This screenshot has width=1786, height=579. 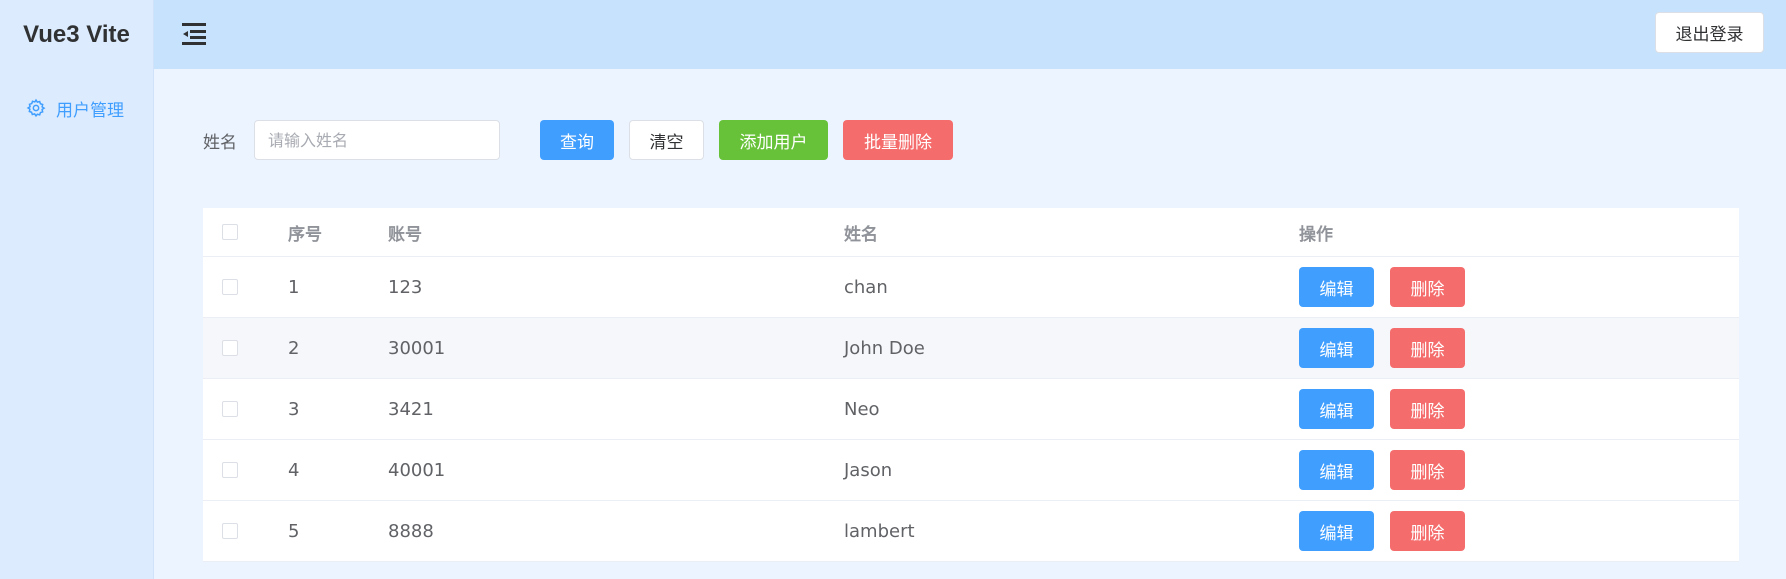 What do you see at coordinates (294, 348) in the screenshot?
I see `row-index: 2` at bounding box center [294, 348].